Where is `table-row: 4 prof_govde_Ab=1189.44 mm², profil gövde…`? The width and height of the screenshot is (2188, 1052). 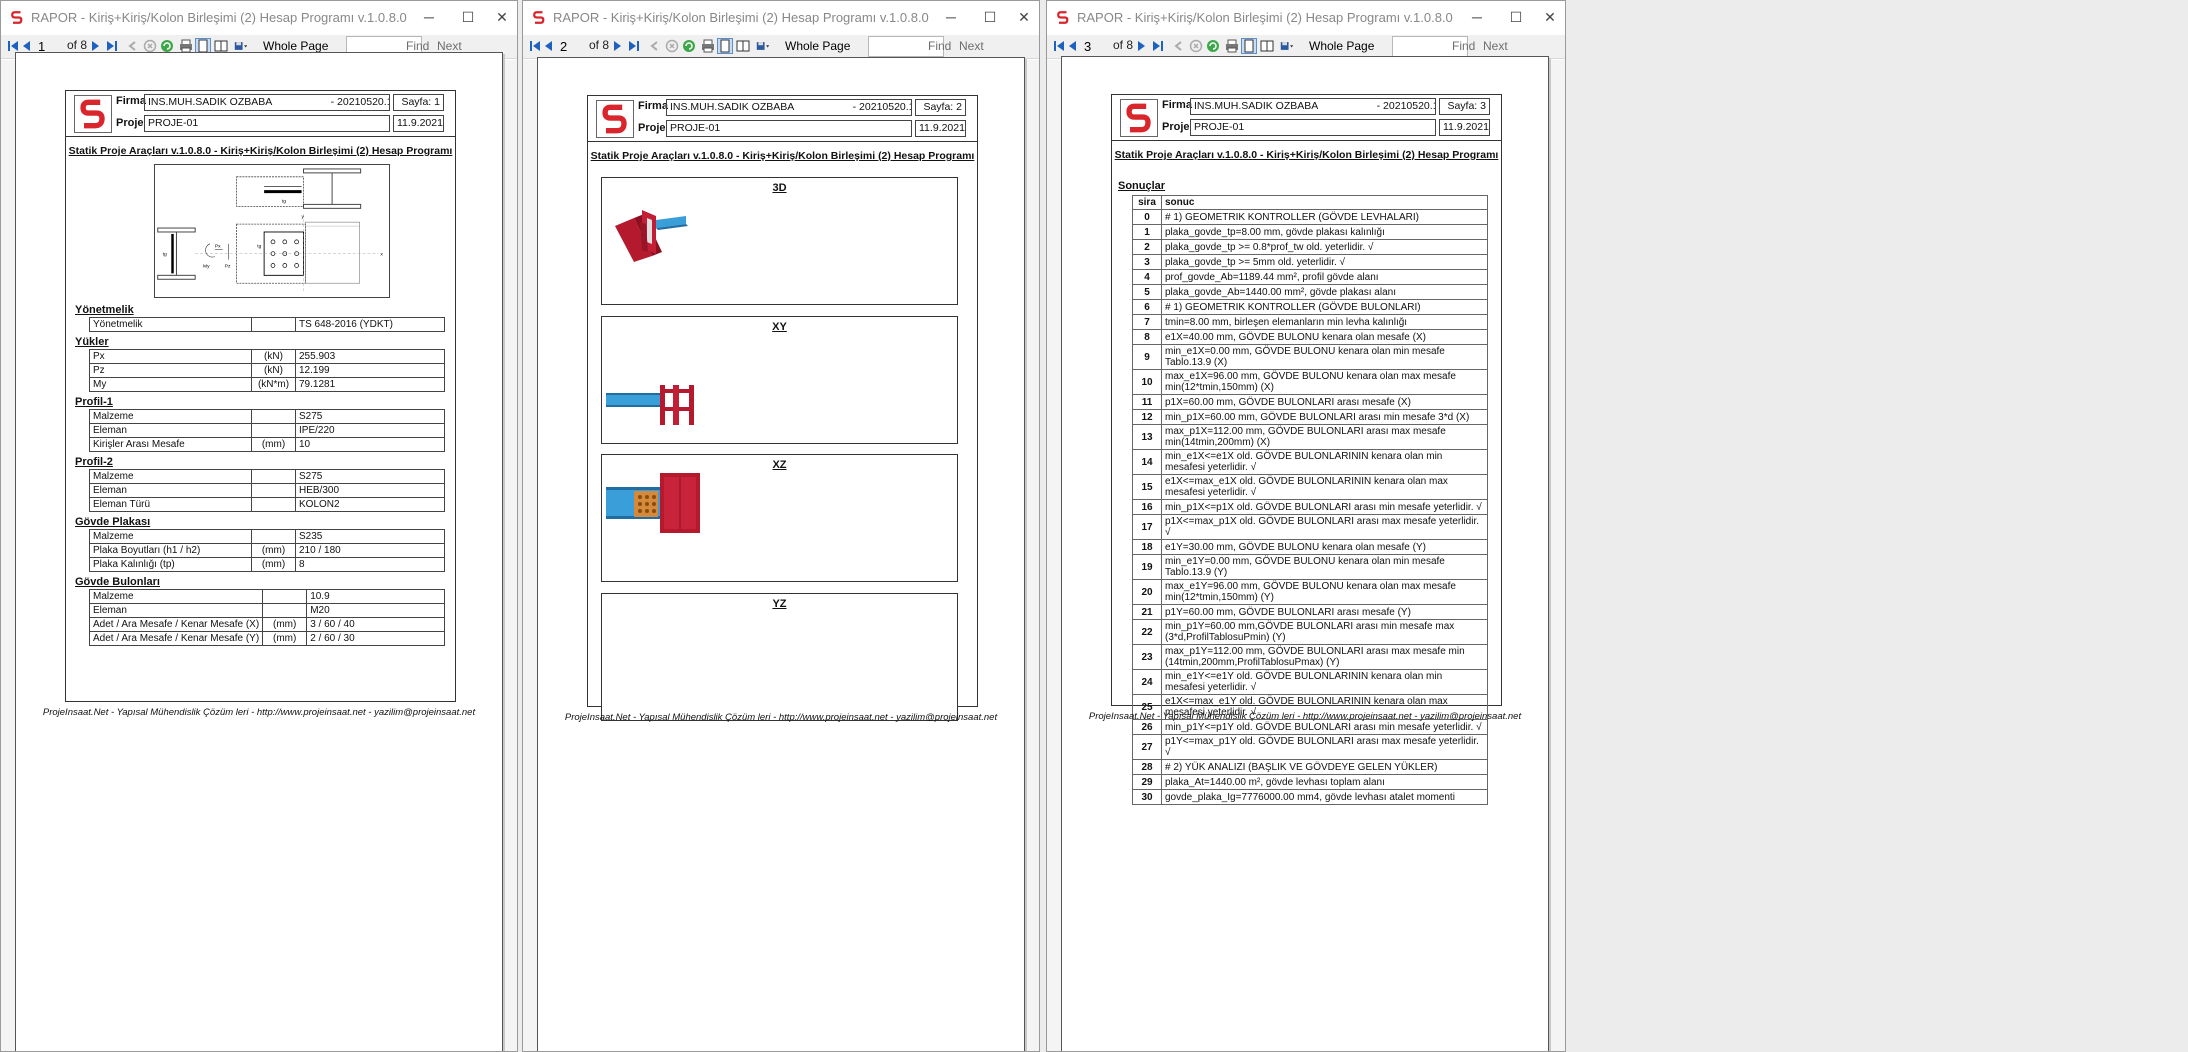
table-row: 4 prof_govde_Ab=1189.44 mm², profil gövde… is located at coordinates (1310, 277).